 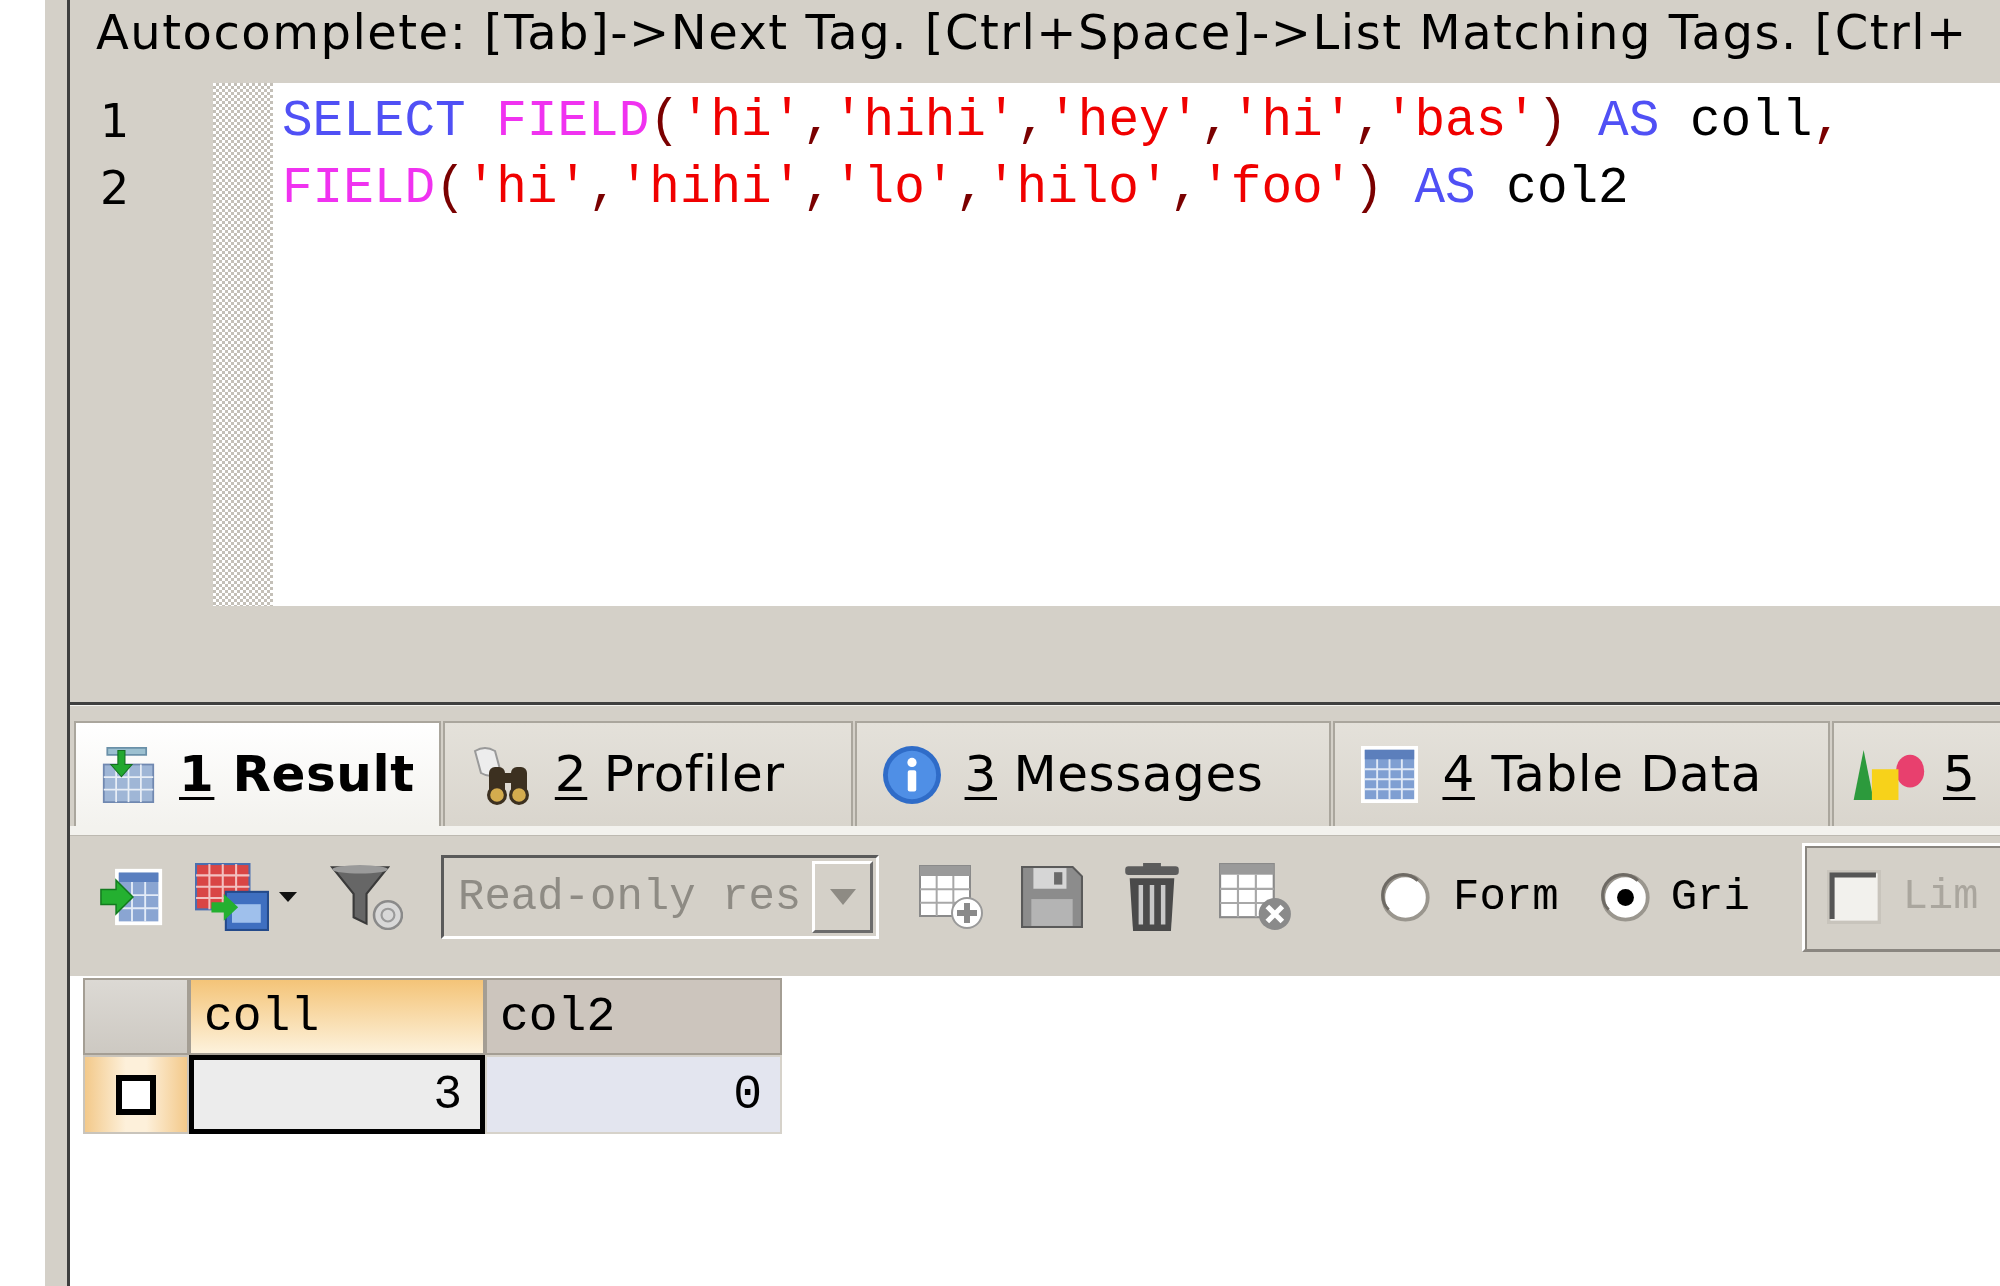 What do you see at coordinates (115, 188) in the screenshot?
I see `line-number: 2` at bounding box center [115, 188].